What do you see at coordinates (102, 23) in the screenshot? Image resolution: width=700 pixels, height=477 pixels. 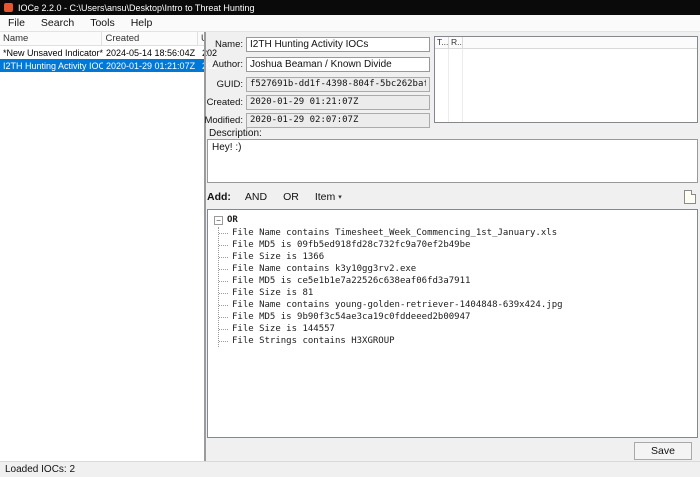 I see `menu-tools: Tools` at bounding box center [102, 23].